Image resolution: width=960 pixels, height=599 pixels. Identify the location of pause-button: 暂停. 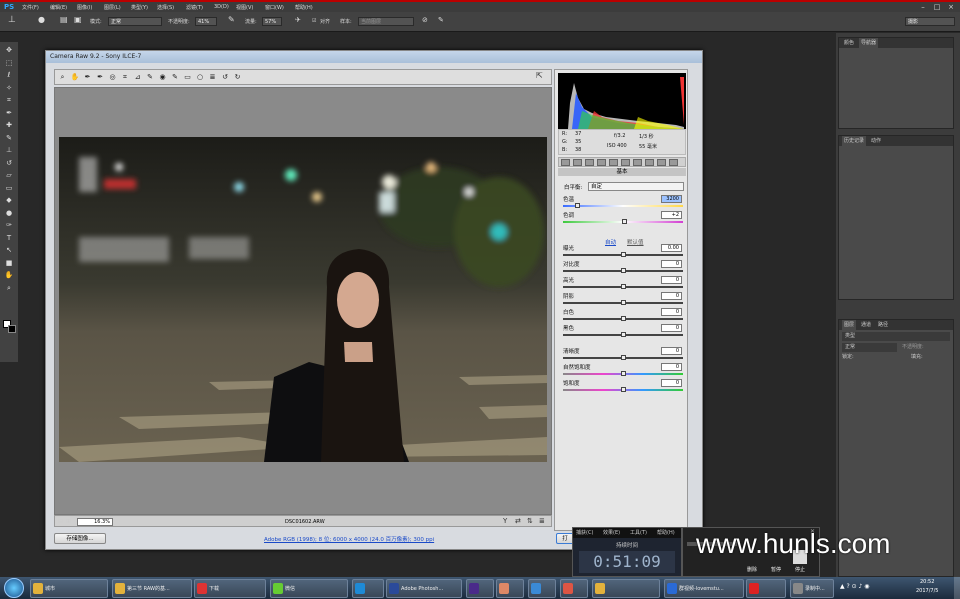
(776, 569).